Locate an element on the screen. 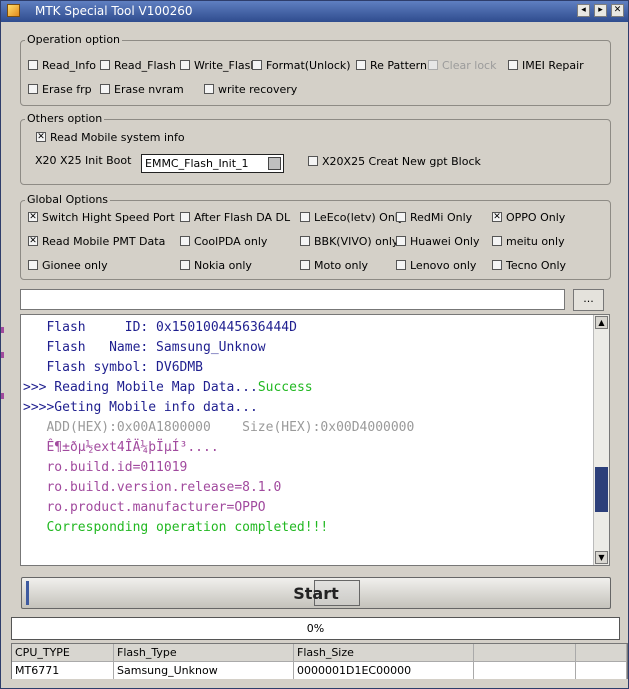 The width and height of the screenshot is (629, 689). progress-label: 0% is located at coordinates (315, 628).